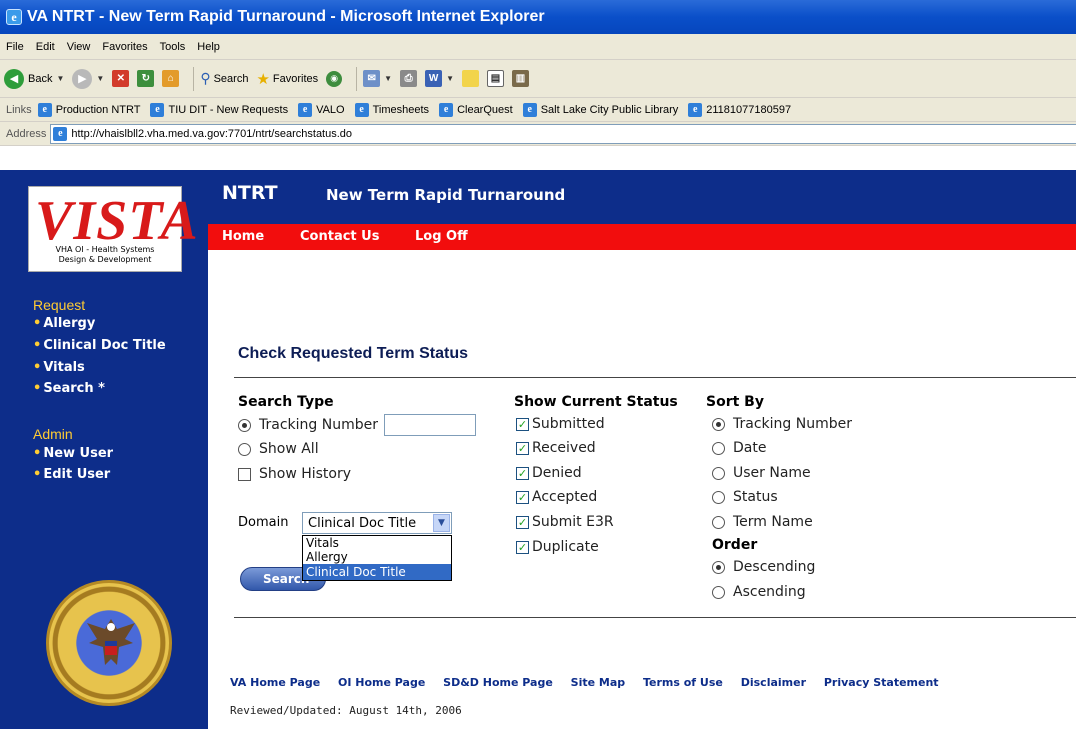 The image size is (1076, 729). Describe the element at coordinates (560, 424) in the screenshot. I see `status-submitted: ✓ Submitted` at that location.